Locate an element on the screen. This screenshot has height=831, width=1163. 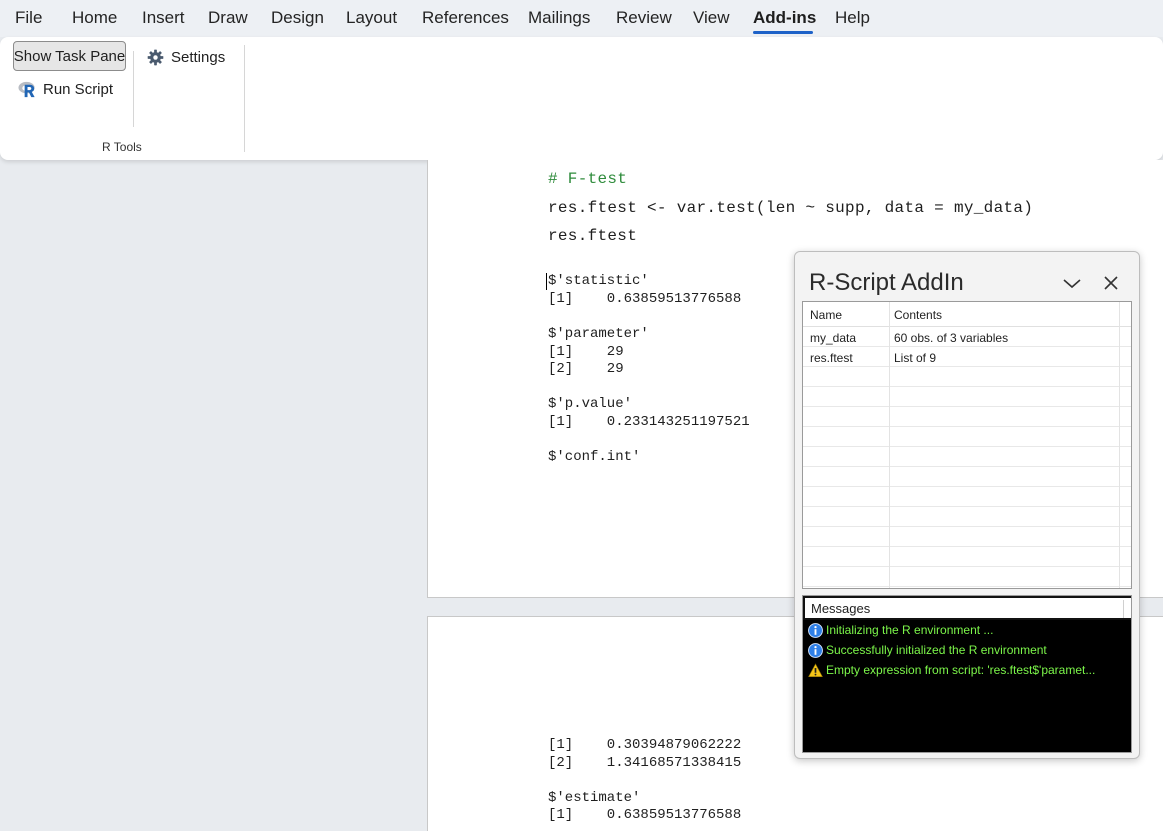
warning-icon is located at coordinates (815, 669).